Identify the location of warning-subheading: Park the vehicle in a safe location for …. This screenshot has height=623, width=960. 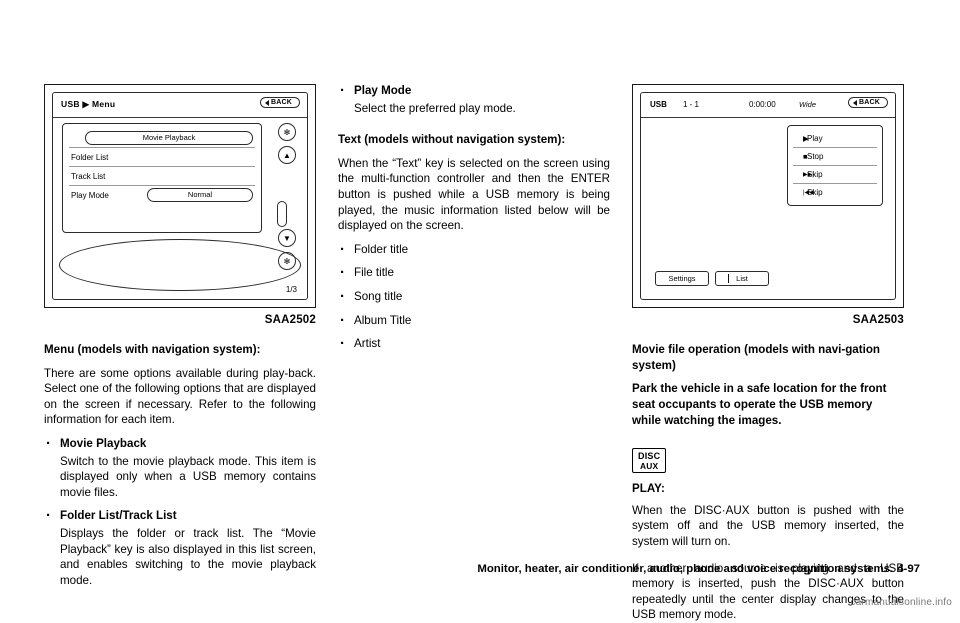
(759, 404).